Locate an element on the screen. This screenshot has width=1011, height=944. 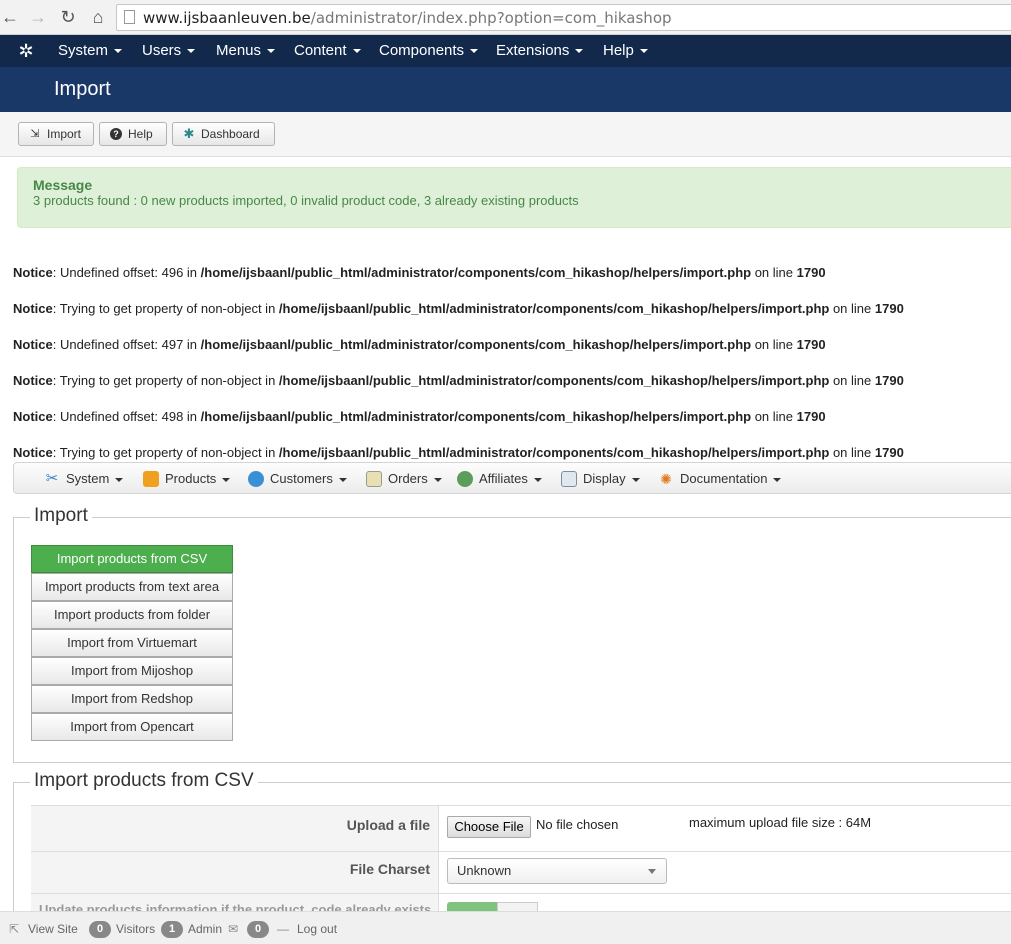
import-mijoshop-button: Import from Mijoshop is located at coordinates (132, 671).